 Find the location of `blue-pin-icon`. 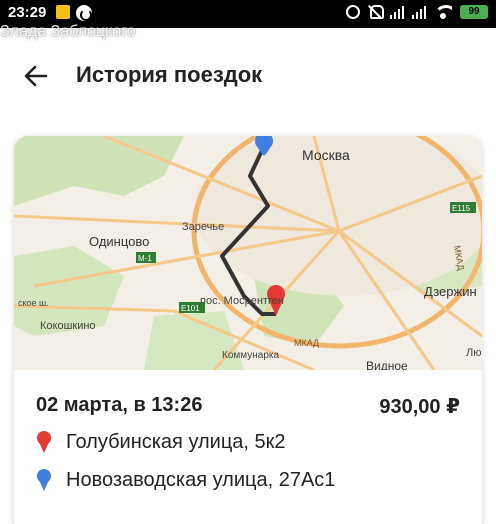

blue-pin-icon is located at coordinates (44, 480).